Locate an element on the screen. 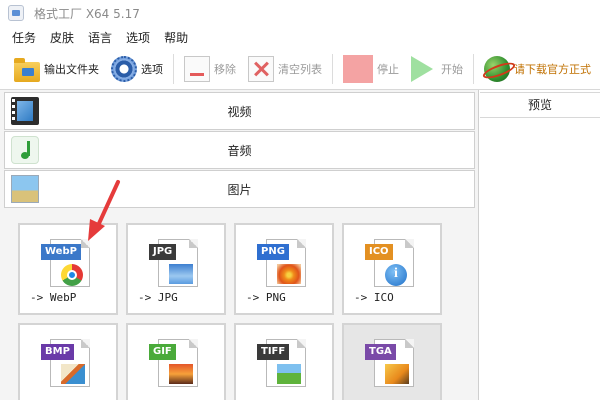 Image resolution: width=600 pixels, height=400 pixels. category-video: 视频 is located at coordinates (239, 111).